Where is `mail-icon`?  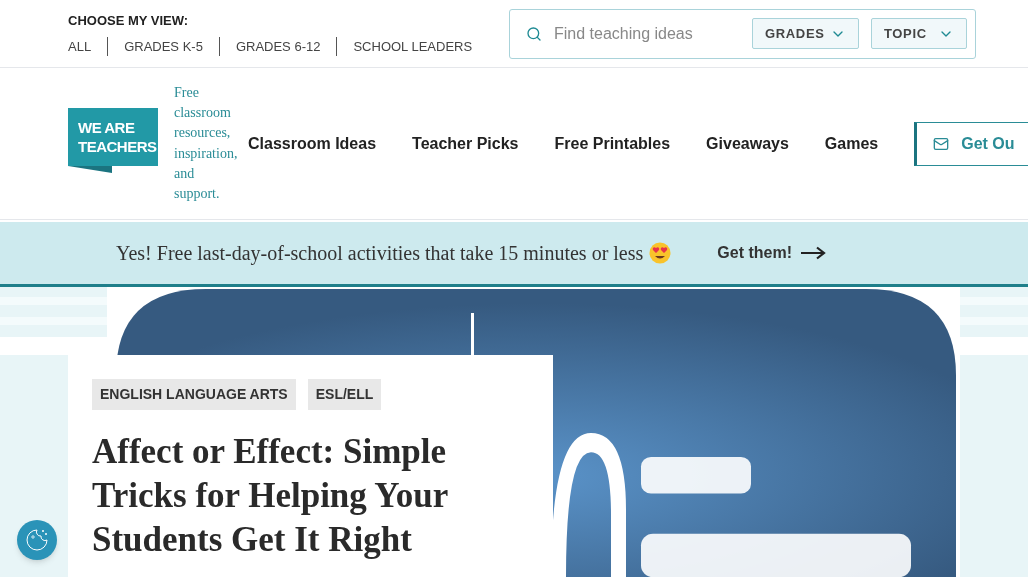
mail-icon is located at coordinates (941, 143).